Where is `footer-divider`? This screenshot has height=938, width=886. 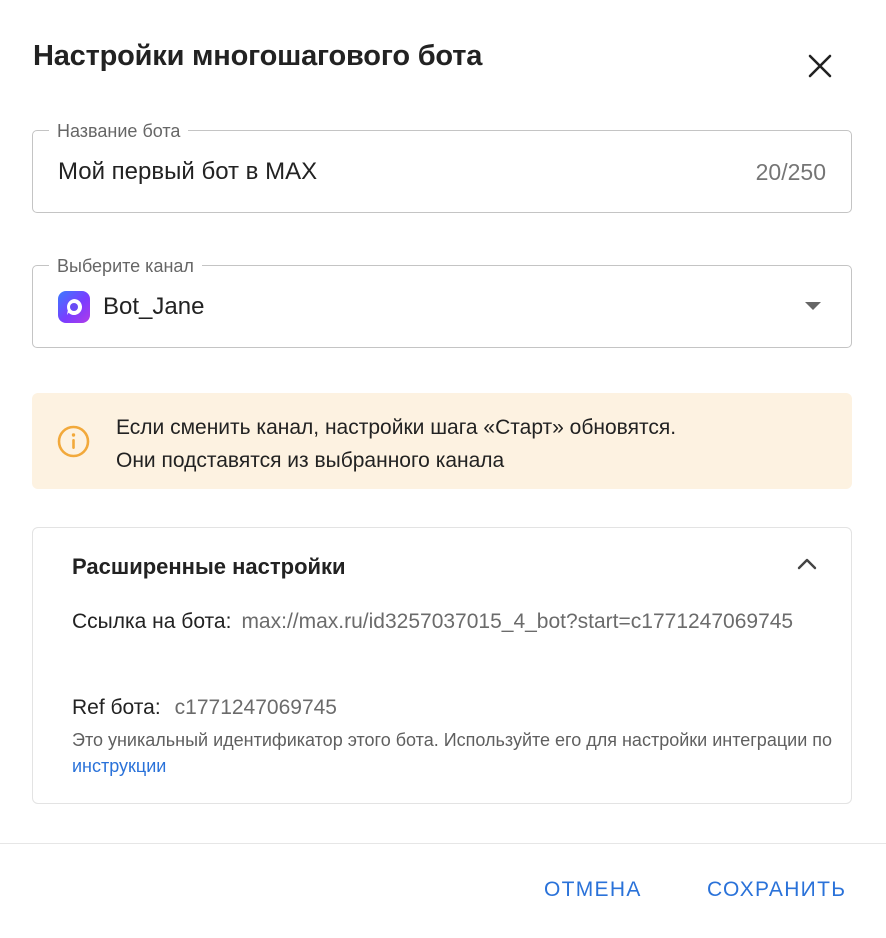 footer-divider is located at coordinates (443, 843).